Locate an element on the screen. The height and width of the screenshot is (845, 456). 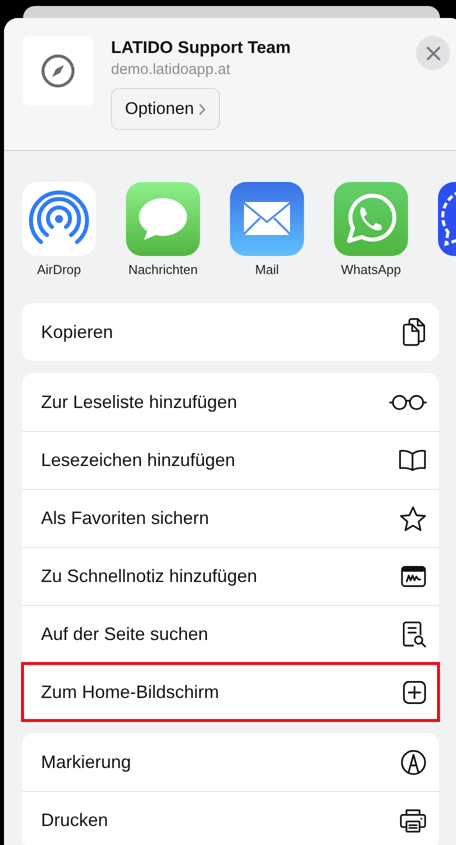
copy-icon is located at coordinates (414, 332).